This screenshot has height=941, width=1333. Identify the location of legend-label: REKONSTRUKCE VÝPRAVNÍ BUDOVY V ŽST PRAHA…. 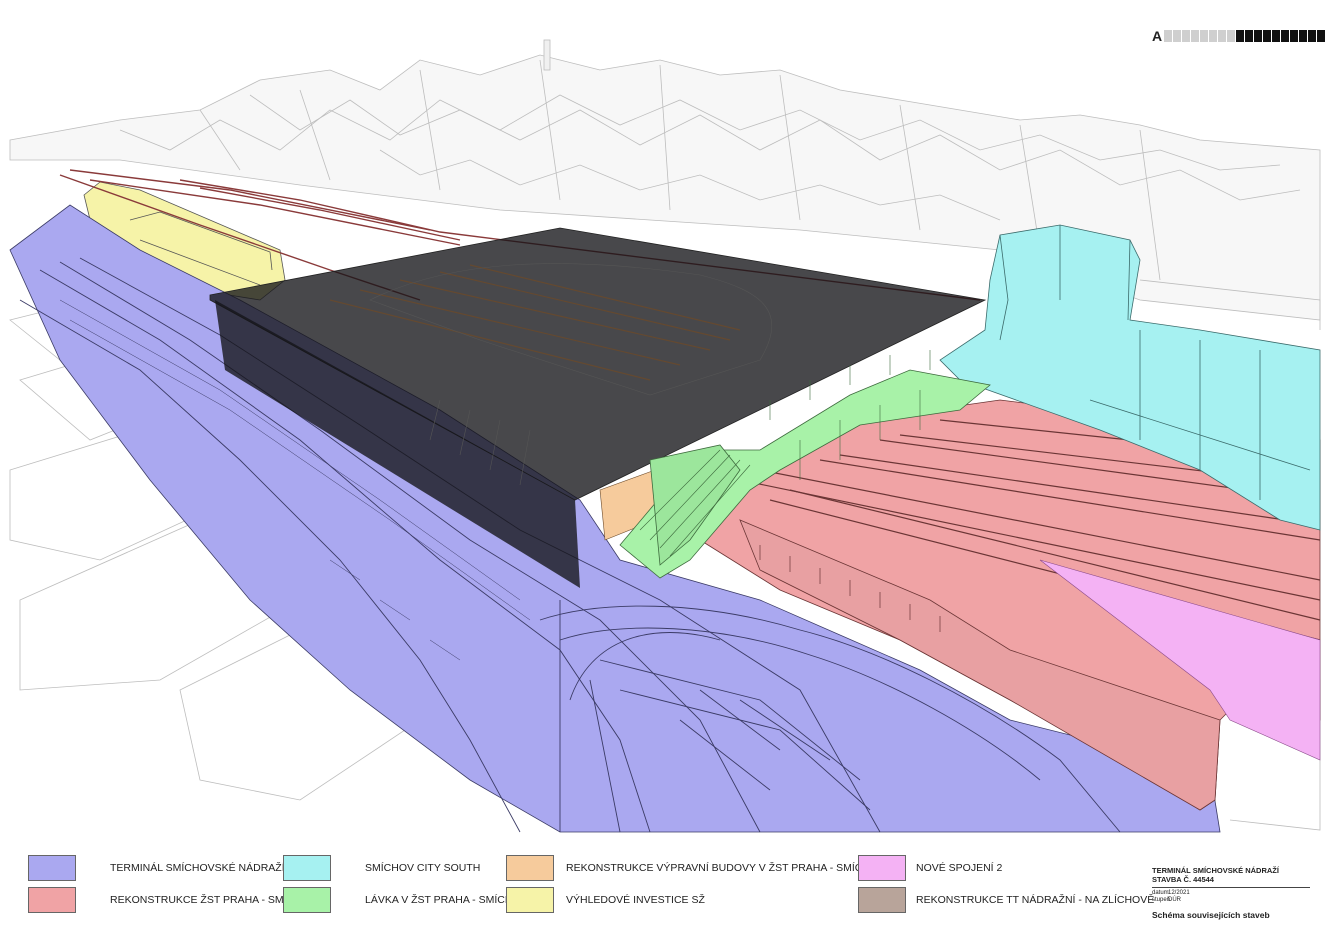
(726, 868).